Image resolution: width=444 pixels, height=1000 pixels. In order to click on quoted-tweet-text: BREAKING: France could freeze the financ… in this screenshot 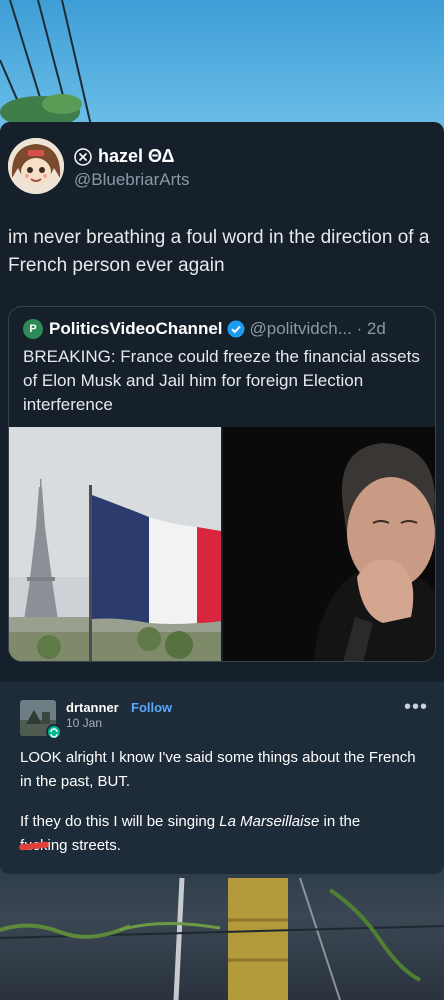, I will do `click(221, 380)`.